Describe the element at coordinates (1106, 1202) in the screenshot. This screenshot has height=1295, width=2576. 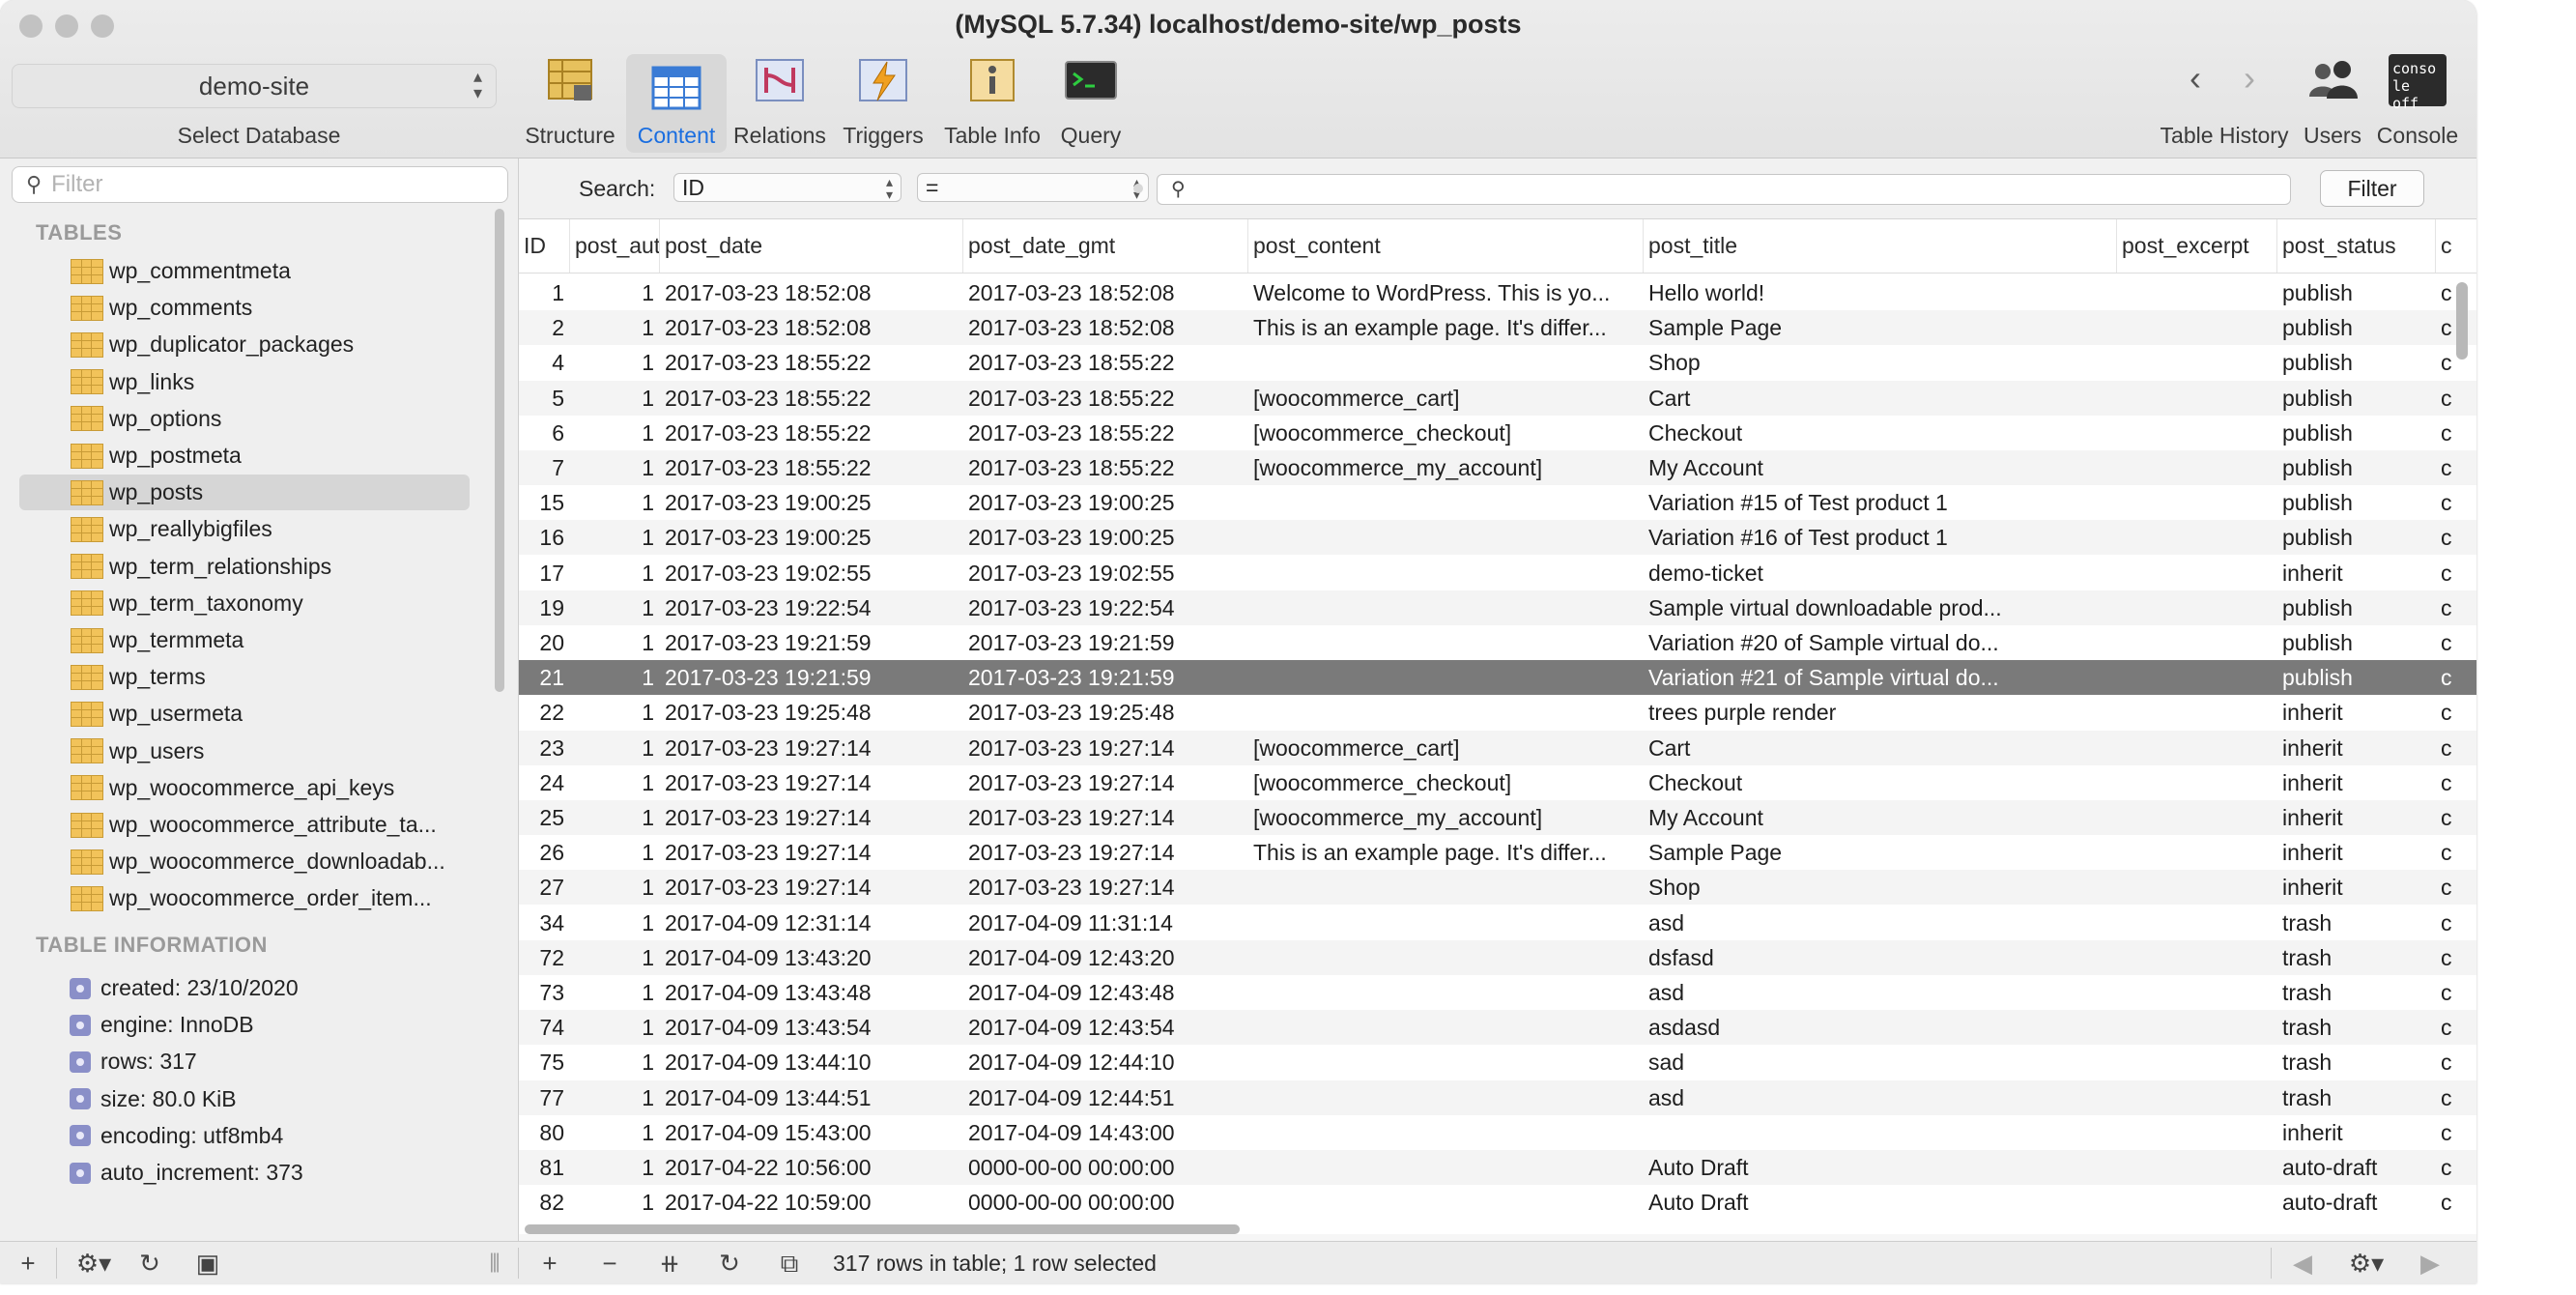
I see `table-cell: 0000-00-00 00:00:00` at that location.